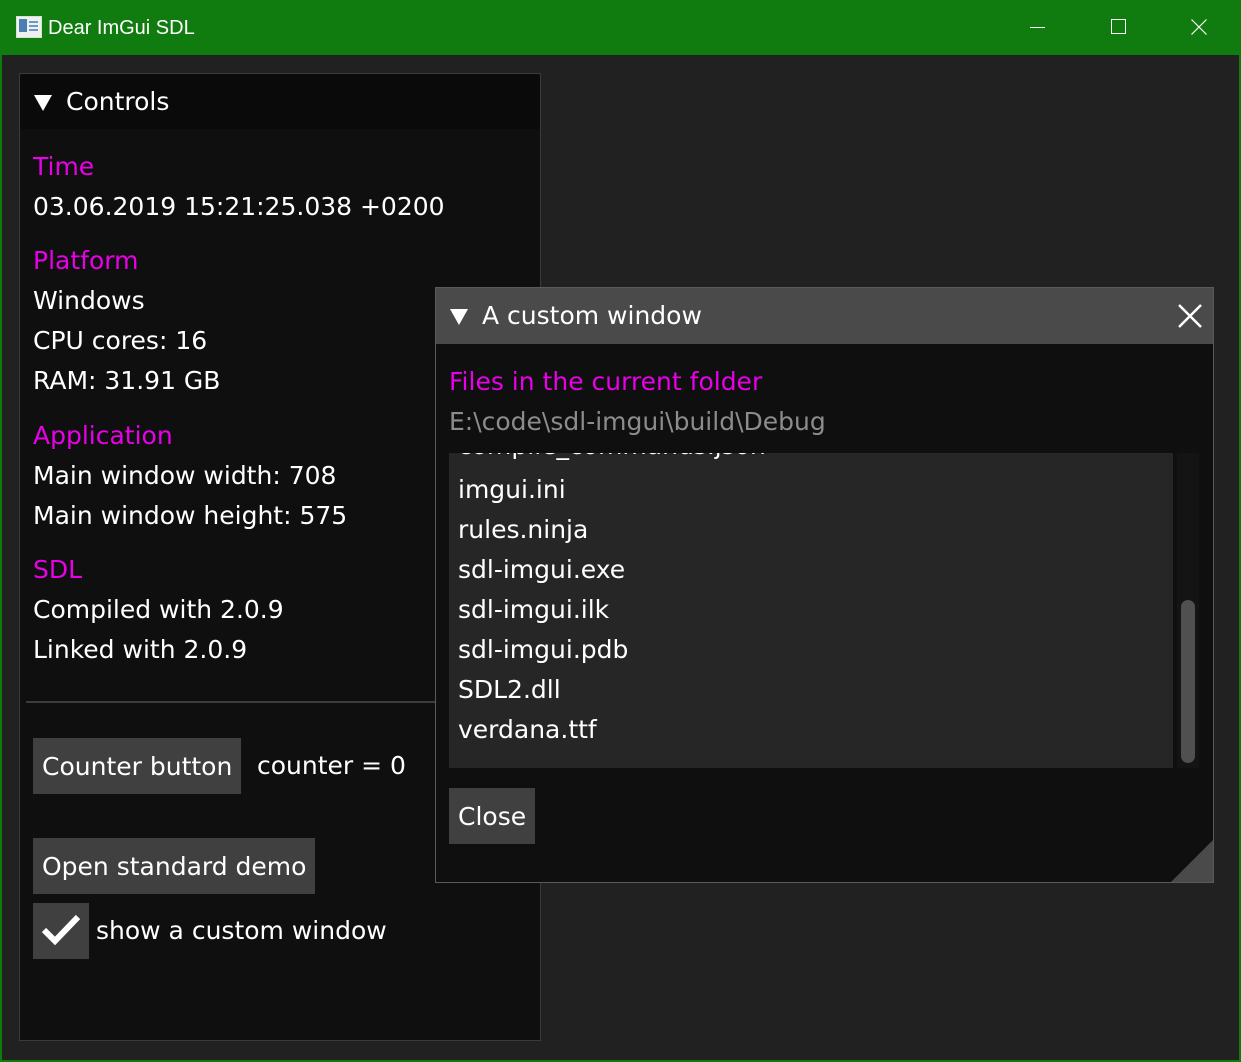 The height and width of the screenshot is (1062, 1241). I want to click on application-header: Application, so click(103, 435).